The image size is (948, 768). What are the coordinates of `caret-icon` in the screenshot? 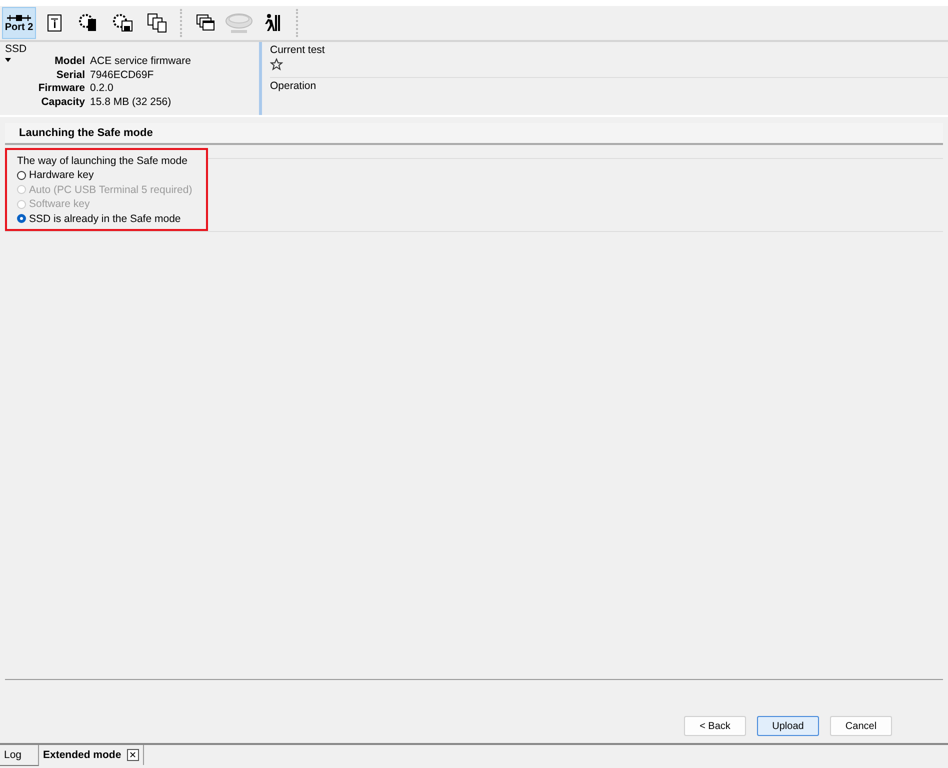 It's located at (8, 60).